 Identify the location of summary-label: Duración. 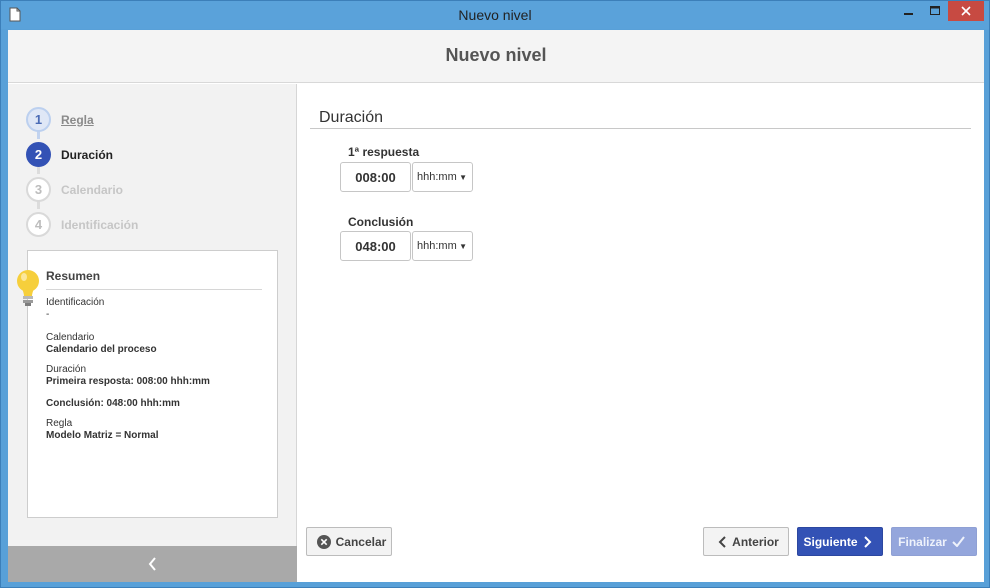
(66, 369).